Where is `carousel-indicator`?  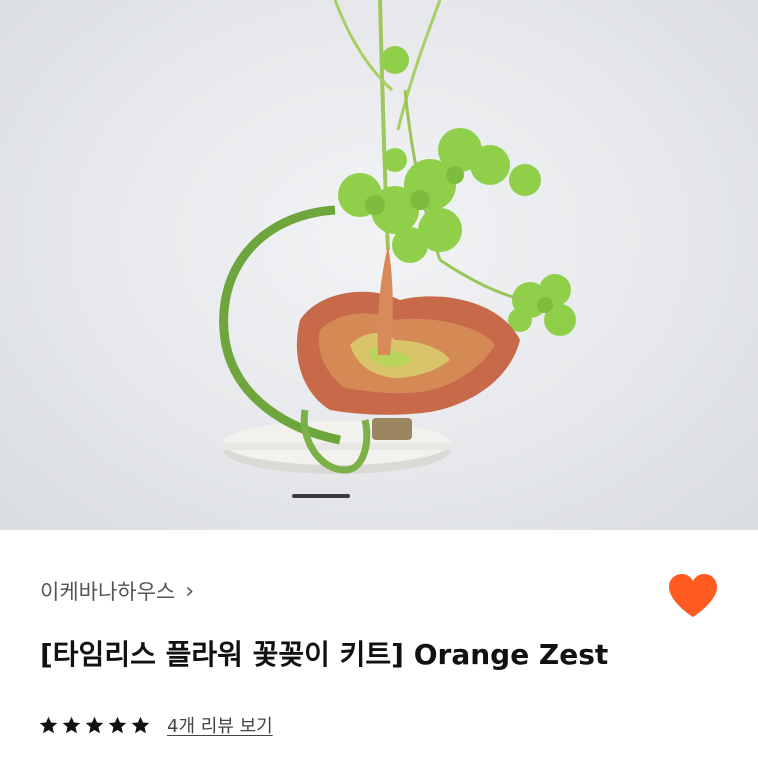 carousel-indicator is located at coordinates (321, 496).